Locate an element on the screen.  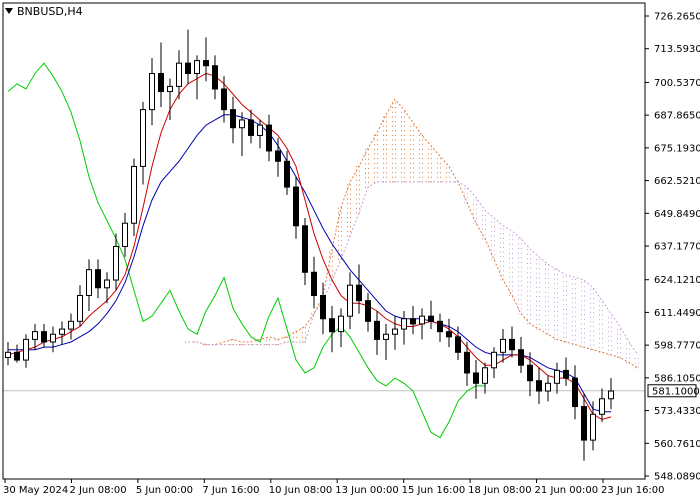
x-tick-label: 21 Jun 00:00 is located at coordinates (567, 490).